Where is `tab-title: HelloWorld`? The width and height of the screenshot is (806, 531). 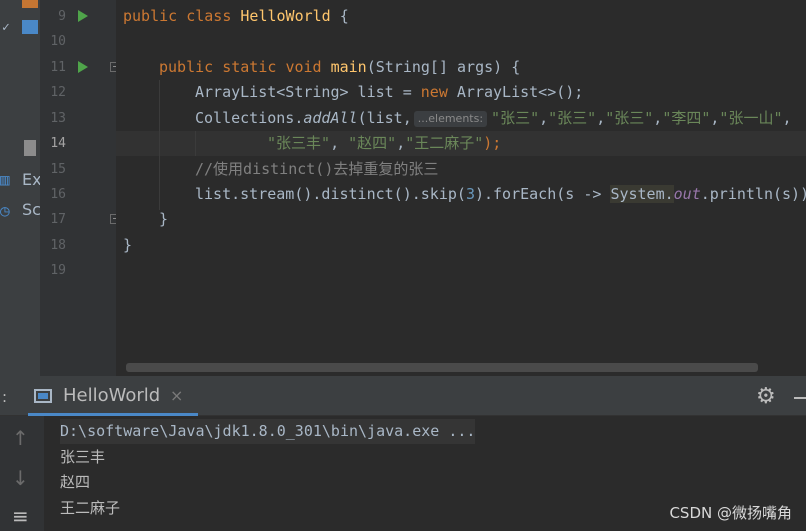
tab-title: HelloWorld is located at coordinates (112, 395).